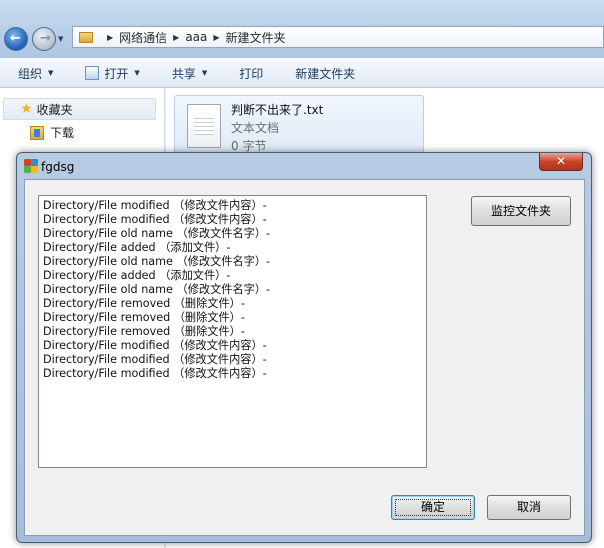 The image size is (604, 548). What do you see at coordinates (529, 507) in the screenshot?
I see `cancel-button: 取消` at bounding box center [529, 507].